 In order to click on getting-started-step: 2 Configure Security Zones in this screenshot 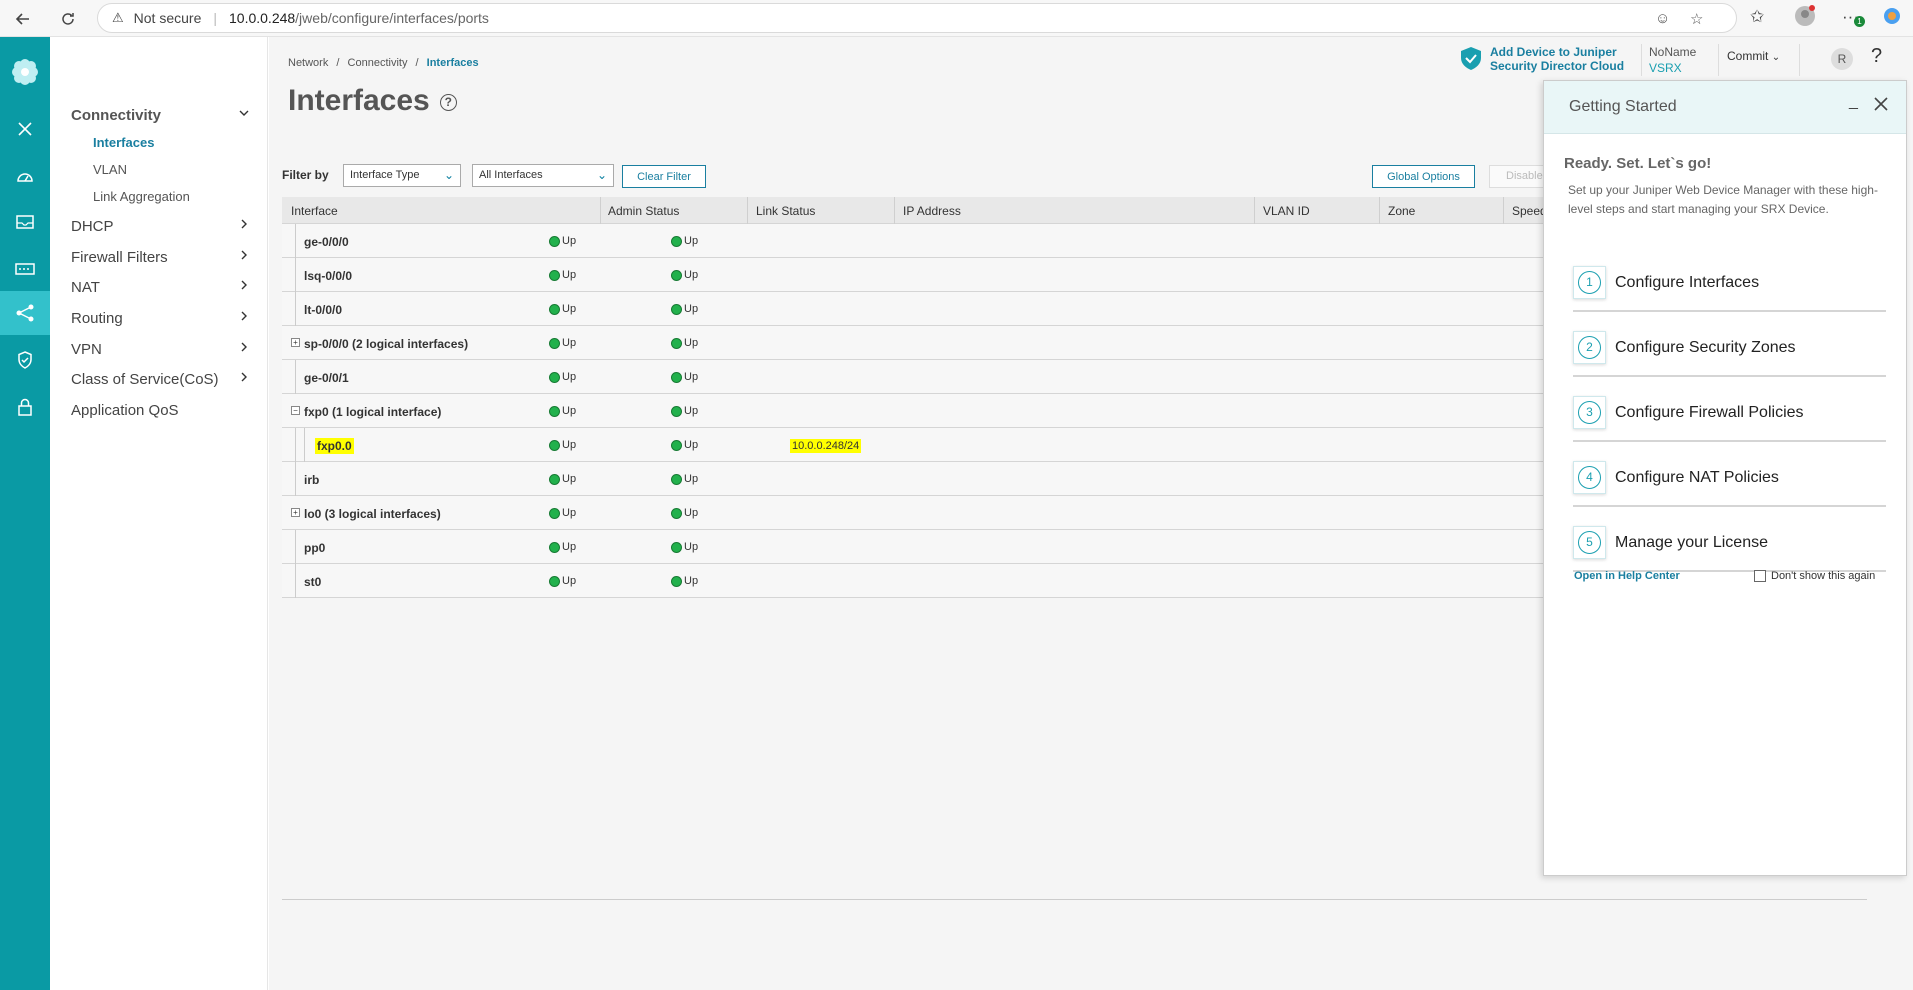, I will do `click(1729, 344)`.